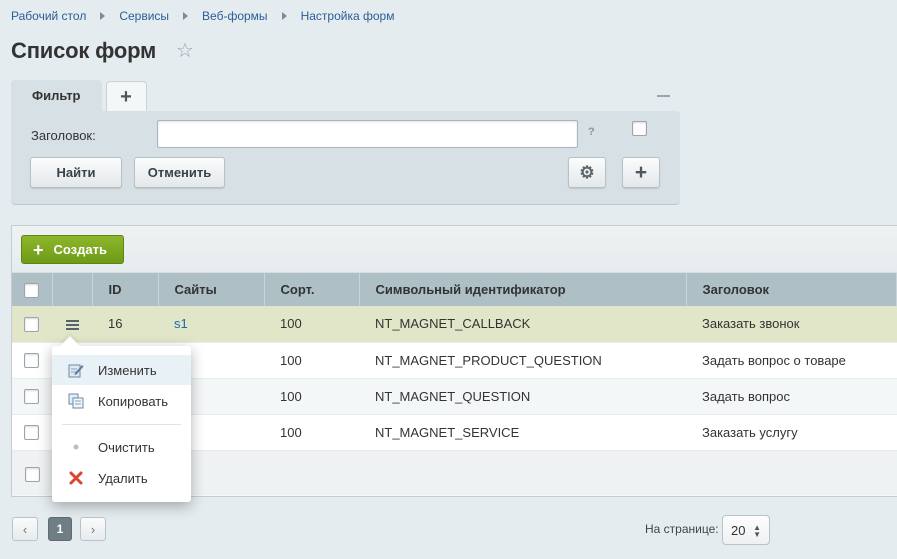 This screenshot has width=897, height=559. I want to click on filter-panel: Заголовок: ? Найти Отменить ⚙ +, so click(345, 158).